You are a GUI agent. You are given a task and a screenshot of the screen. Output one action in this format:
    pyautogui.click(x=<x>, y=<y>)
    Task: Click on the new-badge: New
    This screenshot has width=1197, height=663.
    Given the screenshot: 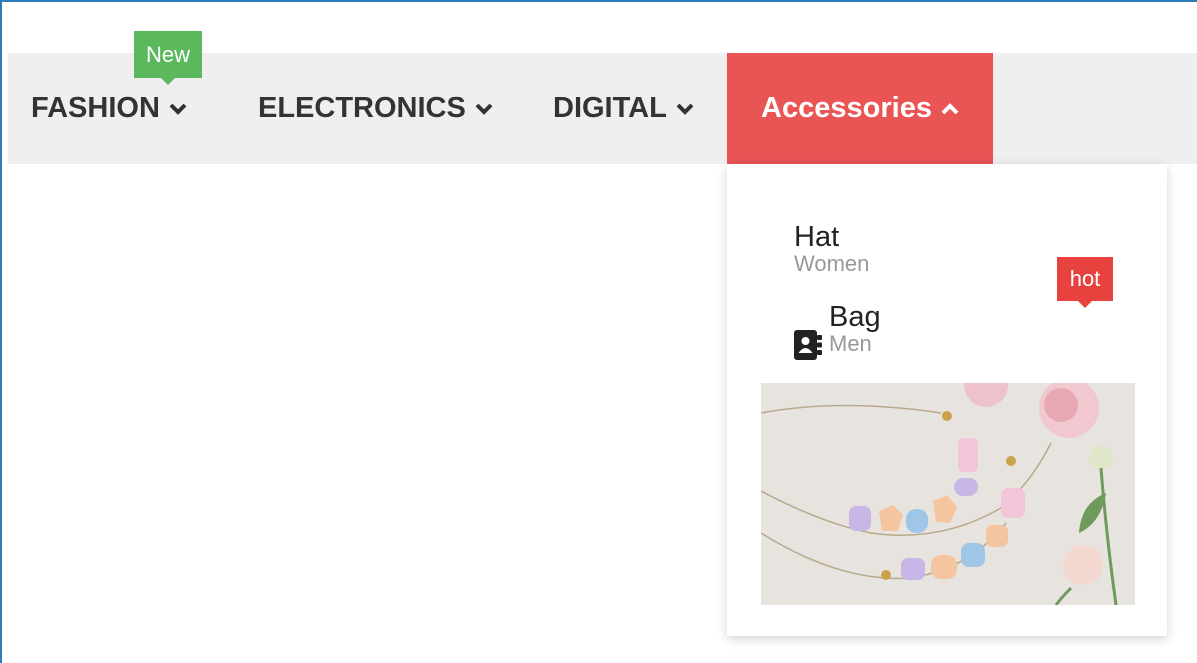 What is the action you would take?
    pyautogui.click(x=168, y=58)
    